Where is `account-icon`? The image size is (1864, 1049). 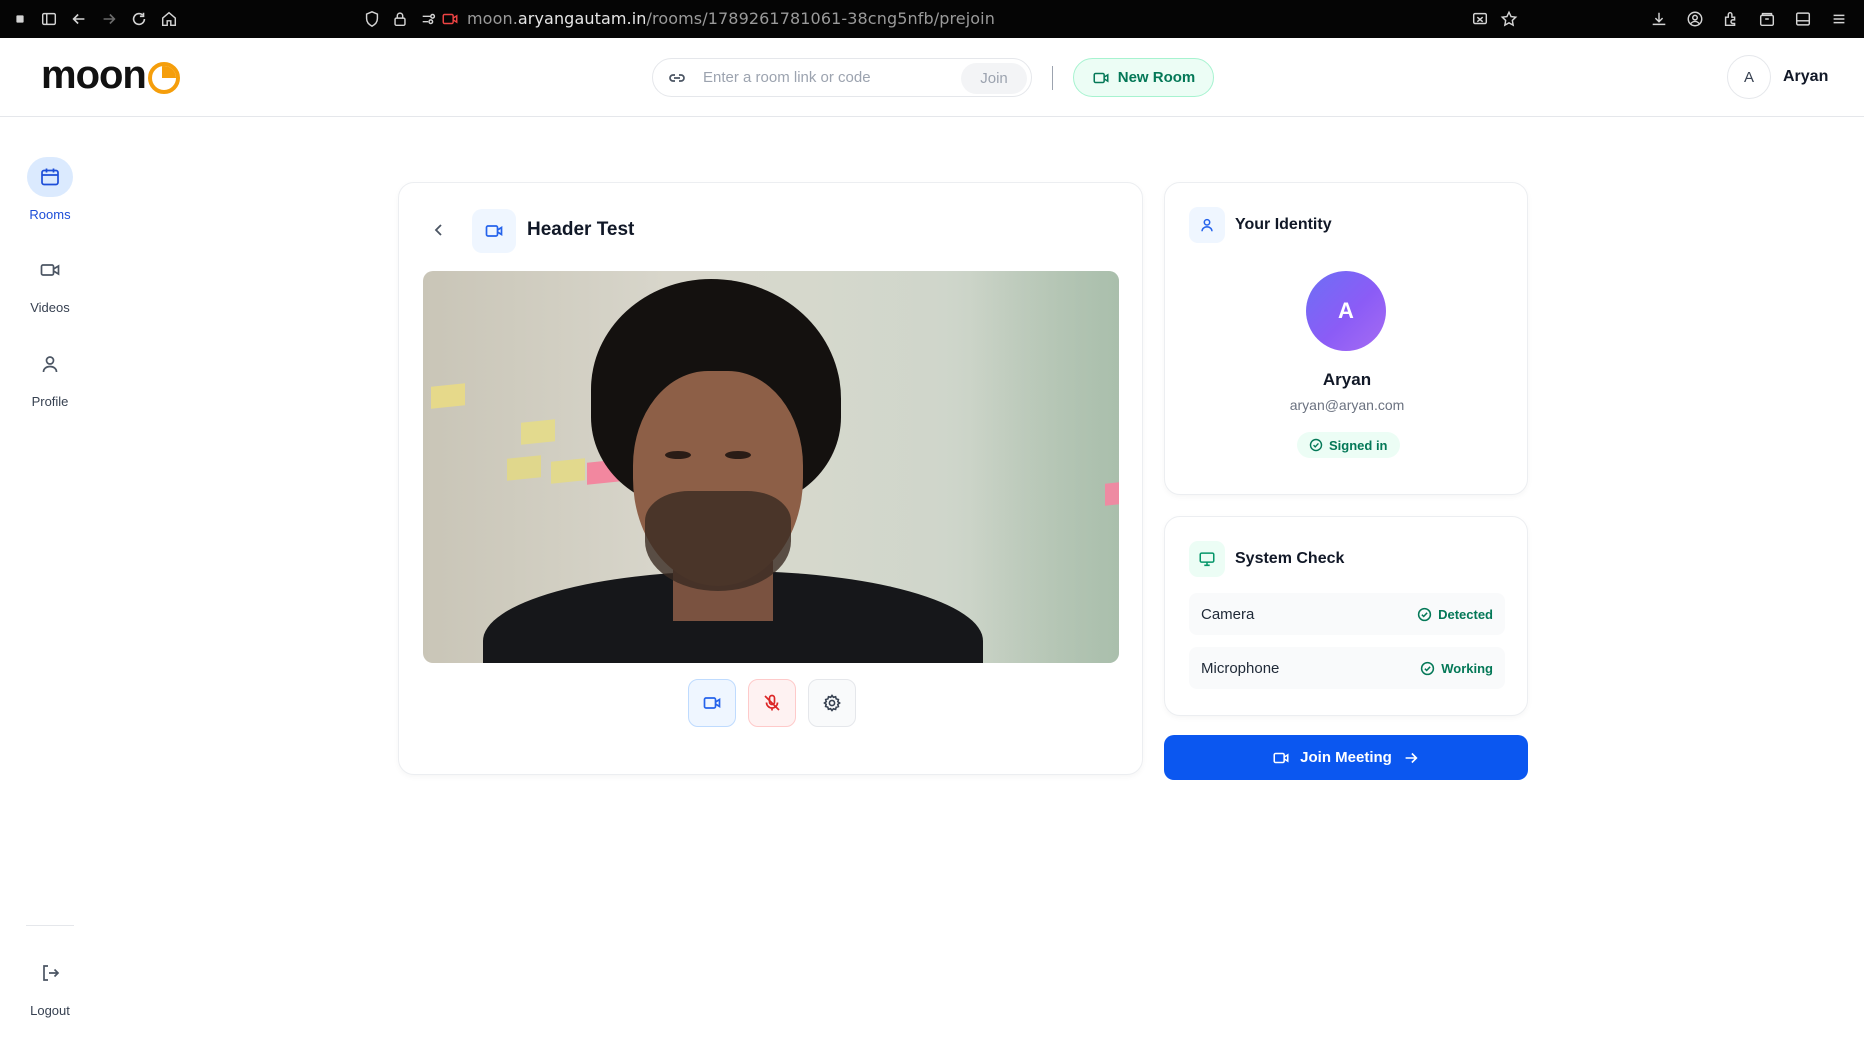
account-icon is located at coordinates (1695, 19).